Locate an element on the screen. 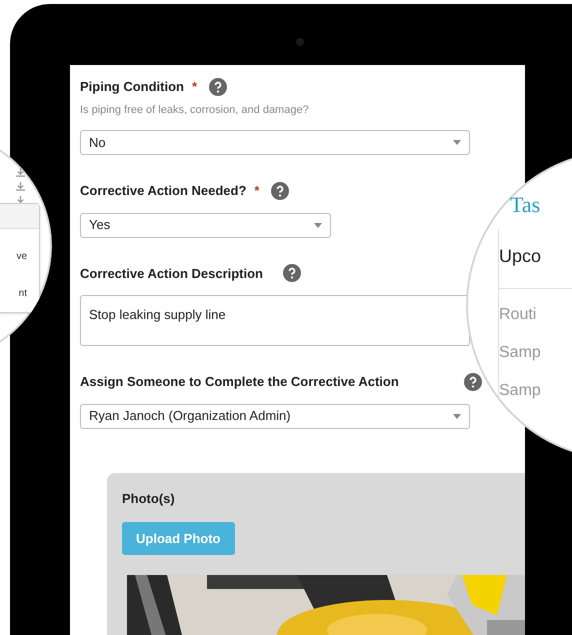 The width and height of the screenshot is (572, 635). page-title: Tas is located at coordinates (526, 205).